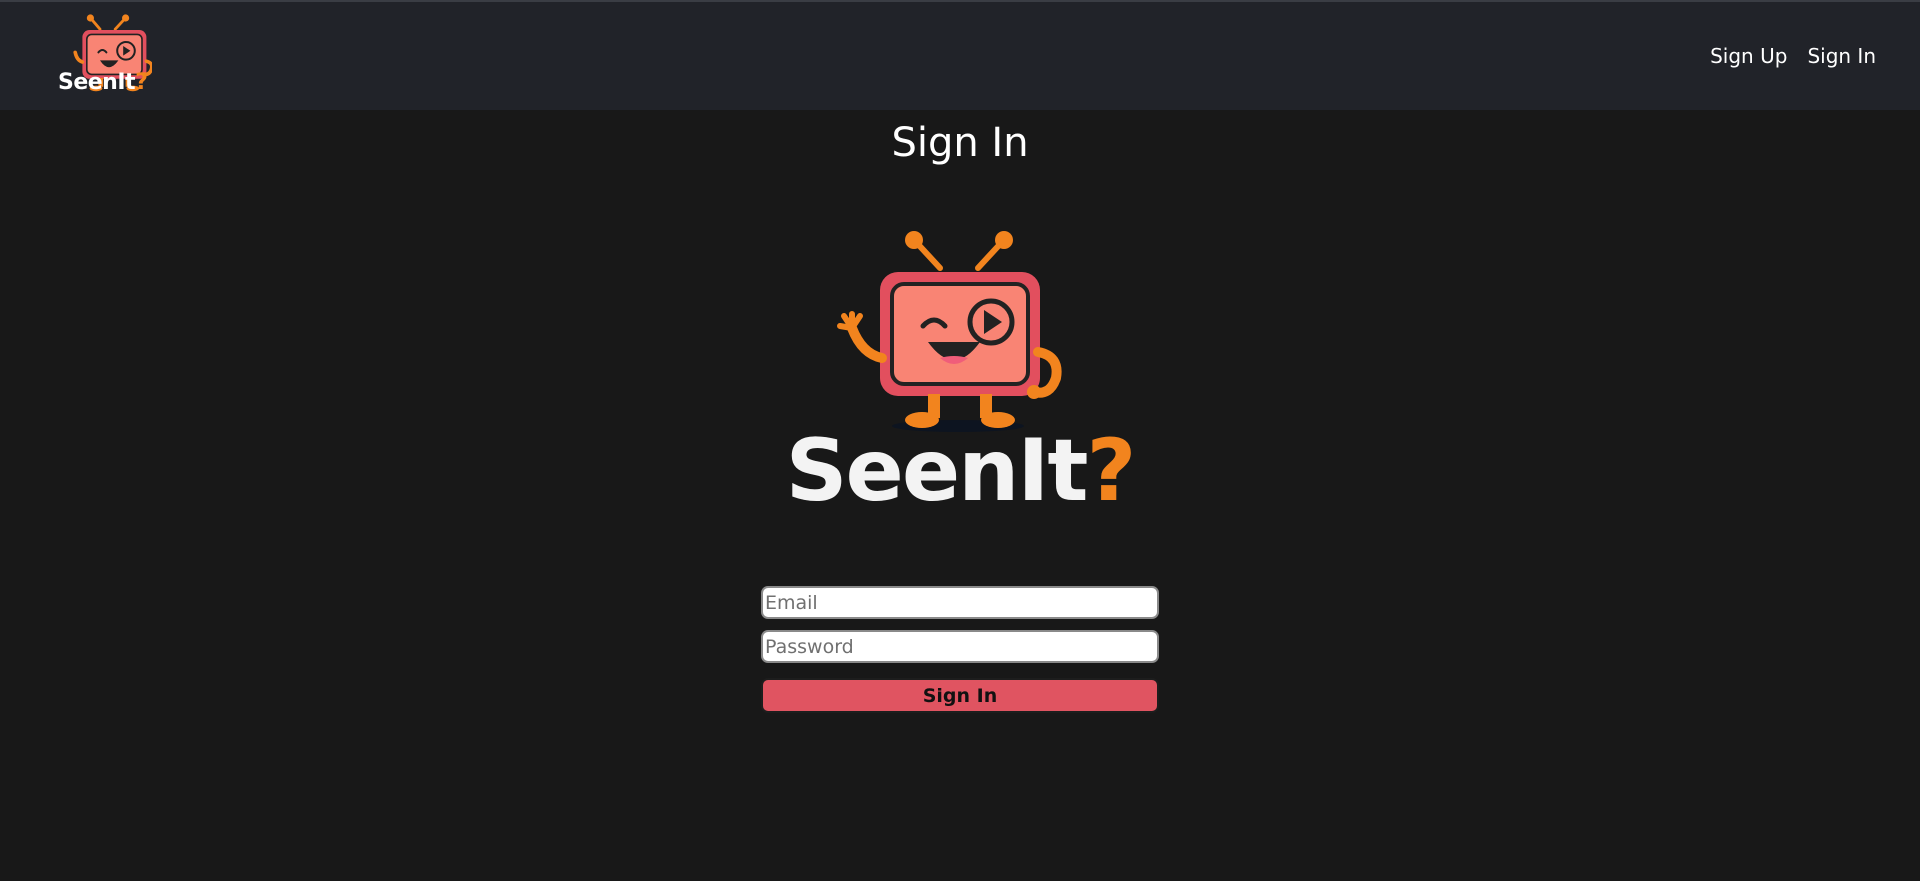 Image resolution: width=1920 pixels, height=881 pixels. Describe the element at coordinates (97, 82) in the screenshot. I see `nav-brand-text: SeenIt` at that location.